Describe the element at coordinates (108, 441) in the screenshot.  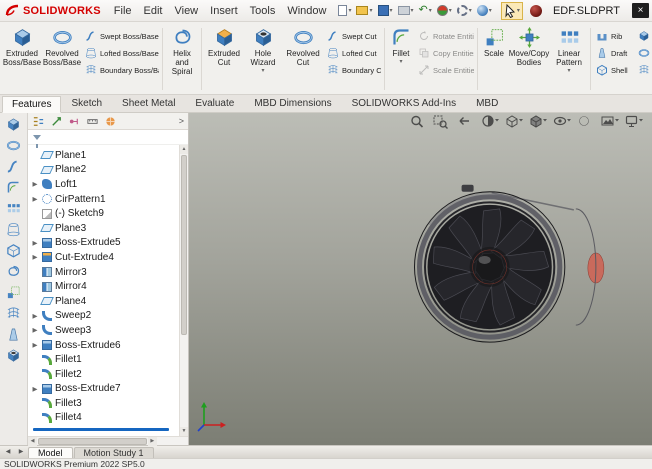
I see `tree-horizontal-scrollbar: ◀ ▶` at that location.